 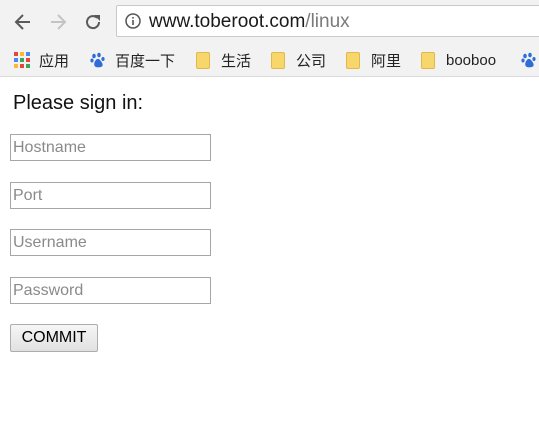 What do you see at coordinates (236, 61) in the screenshot?
I see `bookmark-label: 生活` at bounding box center [236, 61].